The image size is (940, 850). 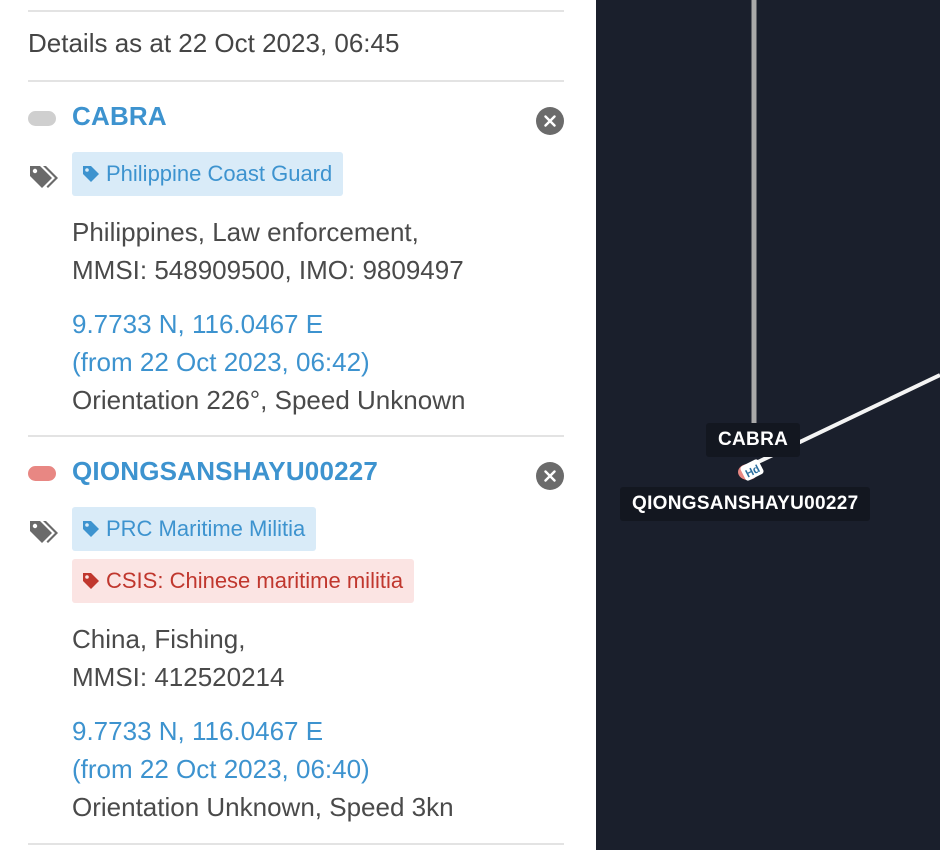 What do you see at coordinates (268, 270) in the screenshot?
I see `vessel-identifiers: MMSI: 548909500, IMO: 9809497` at bounding box center [268, 270].